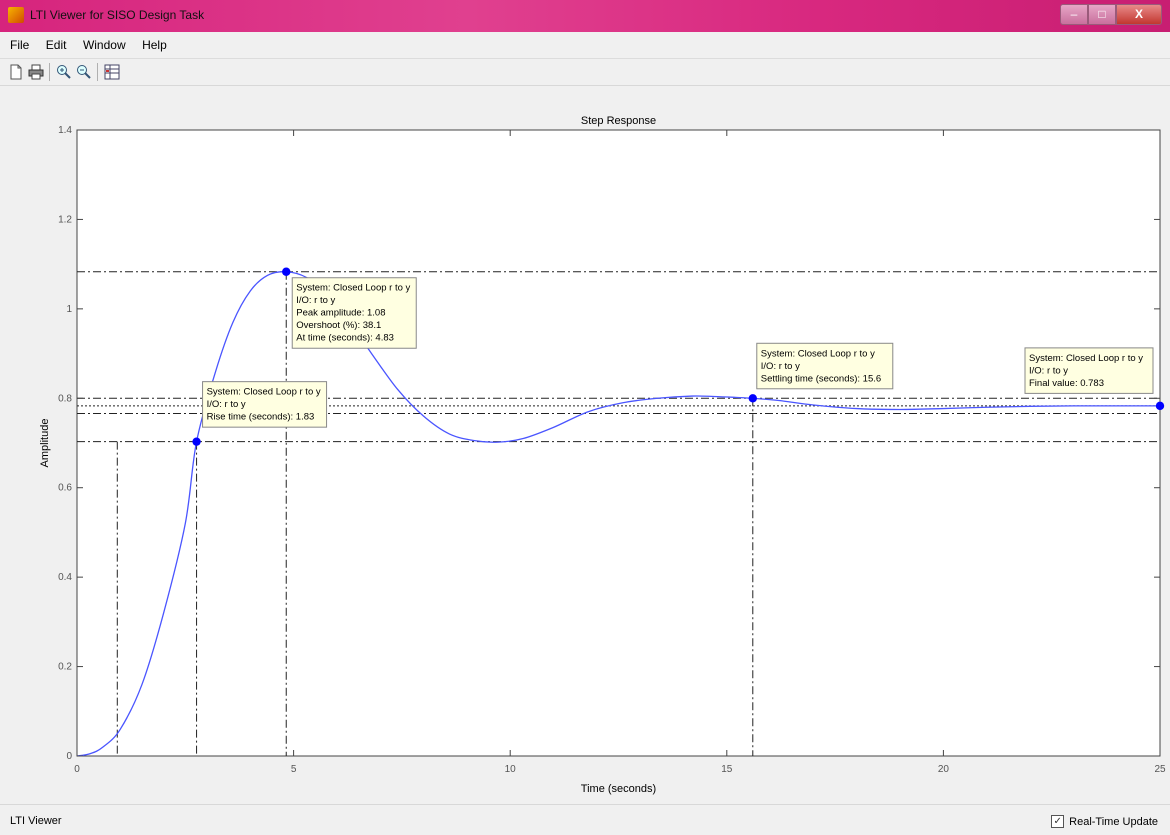 The image size is (1170, 835). What do you see at coordinates (56, 42) in the screenshot?
I see `menu-edit: Edit` at bounding box center [56, 42].